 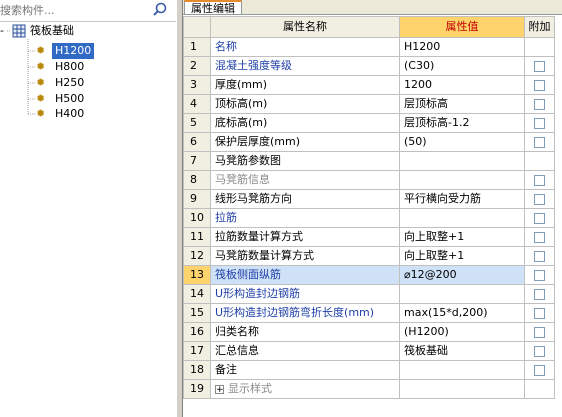 I want to click on collapse-expander: -, so click(x=4, y=31).